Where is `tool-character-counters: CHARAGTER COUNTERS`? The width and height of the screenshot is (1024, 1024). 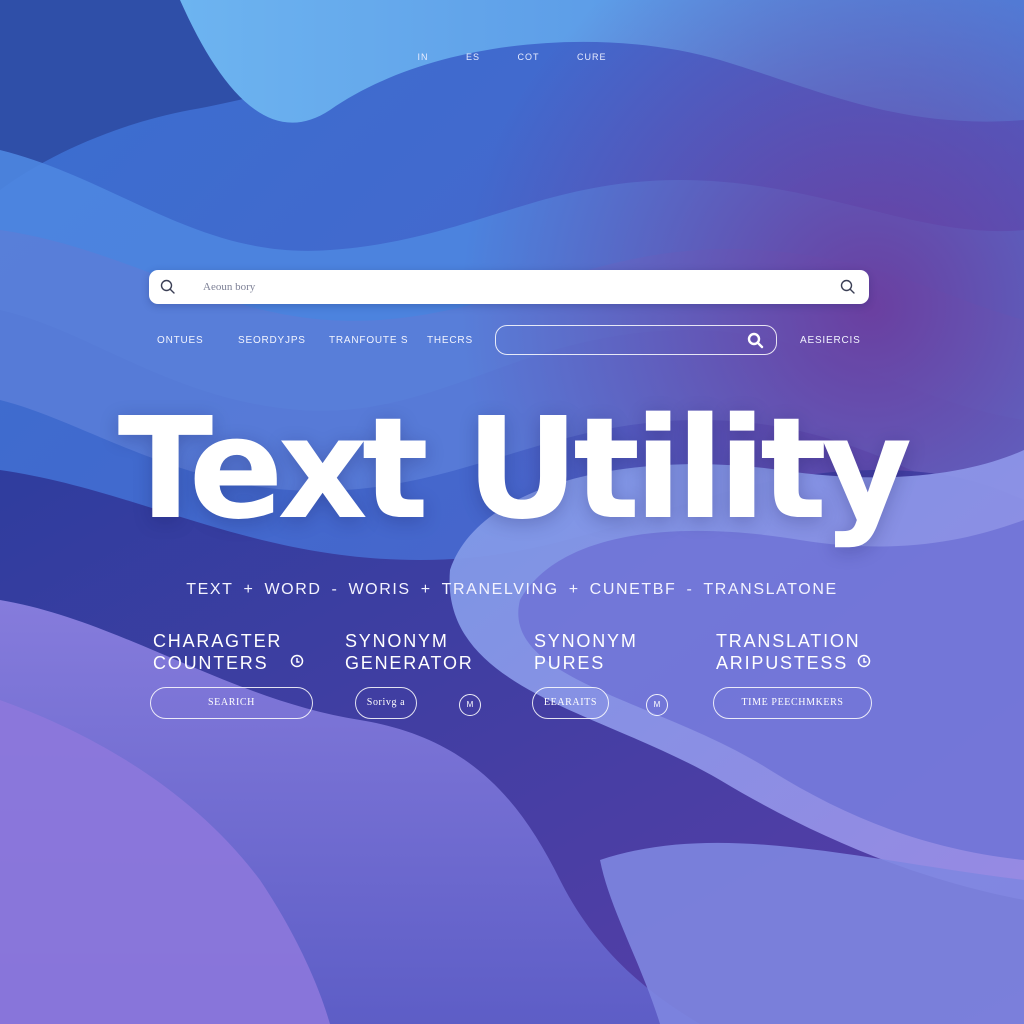
tool-character-counters: CHARAGTER COUNTERS is located at coordinates (217, 652).